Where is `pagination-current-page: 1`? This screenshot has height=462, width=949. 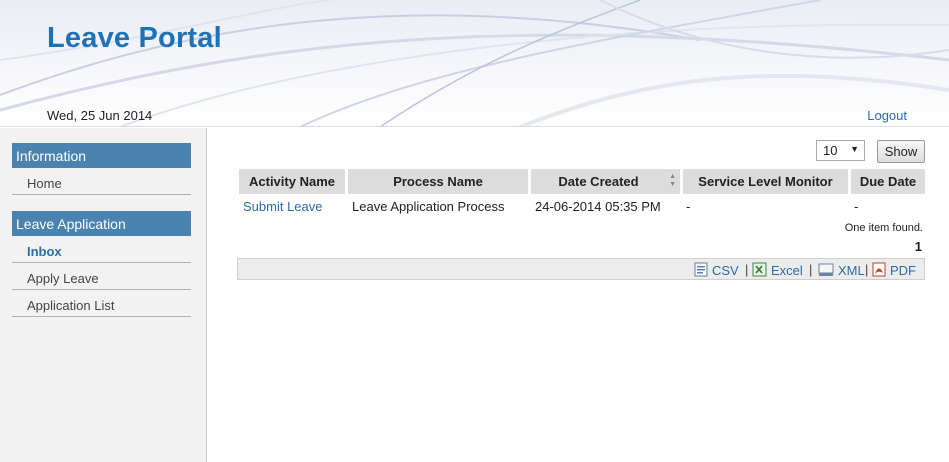 pagination-current-page: 1 is located at coordinates (918, 246).